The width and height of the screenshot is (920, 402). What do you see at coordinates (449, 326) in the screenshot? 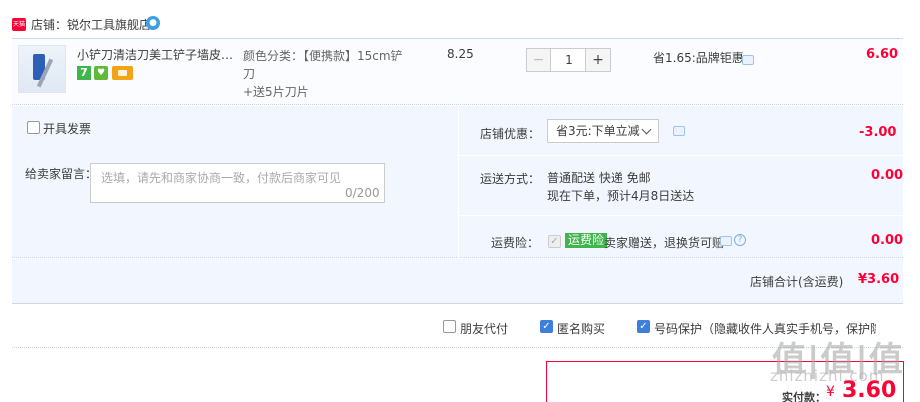
I see `friend-pay-checkbox` at bounding box center [449, 326].